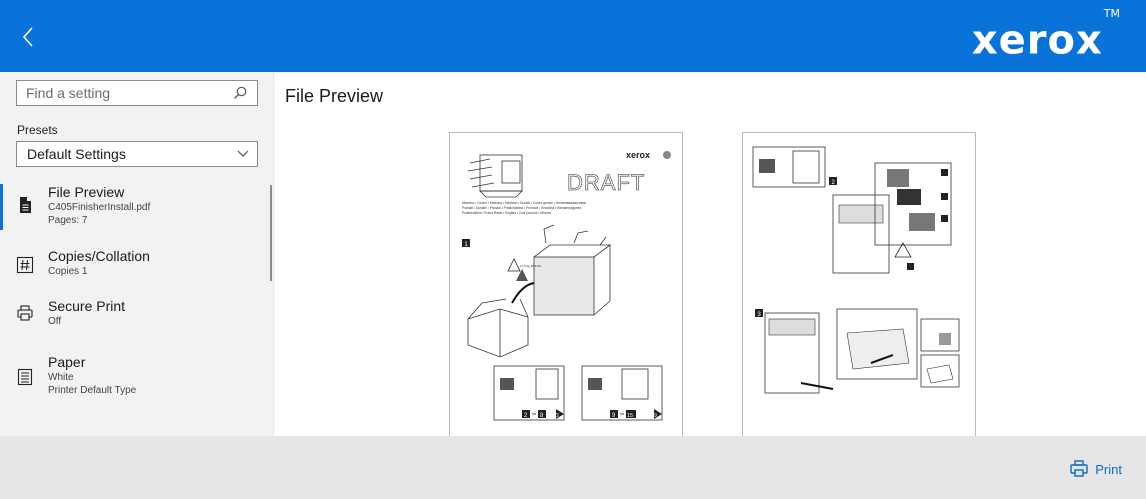  I want to click on search-icon, so click(240, 93).